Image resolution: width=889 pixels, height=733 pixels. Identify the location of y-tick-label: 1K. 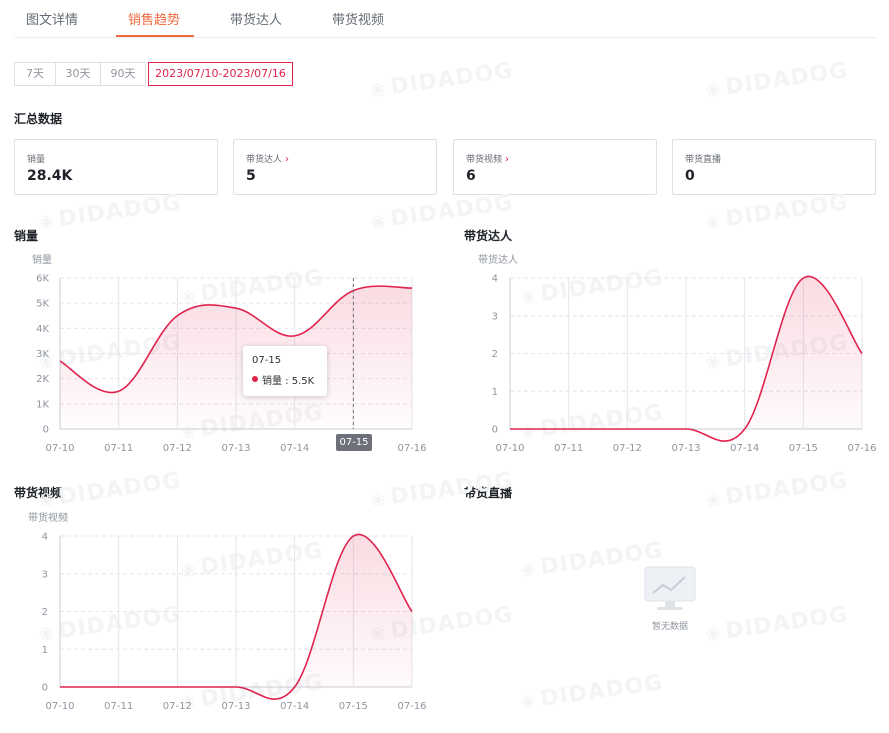
(42, 404).